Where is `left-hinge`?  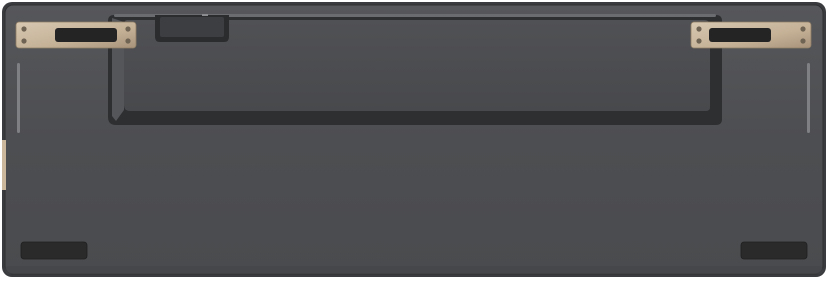 left-hinge is located at coordinates (76, 35).